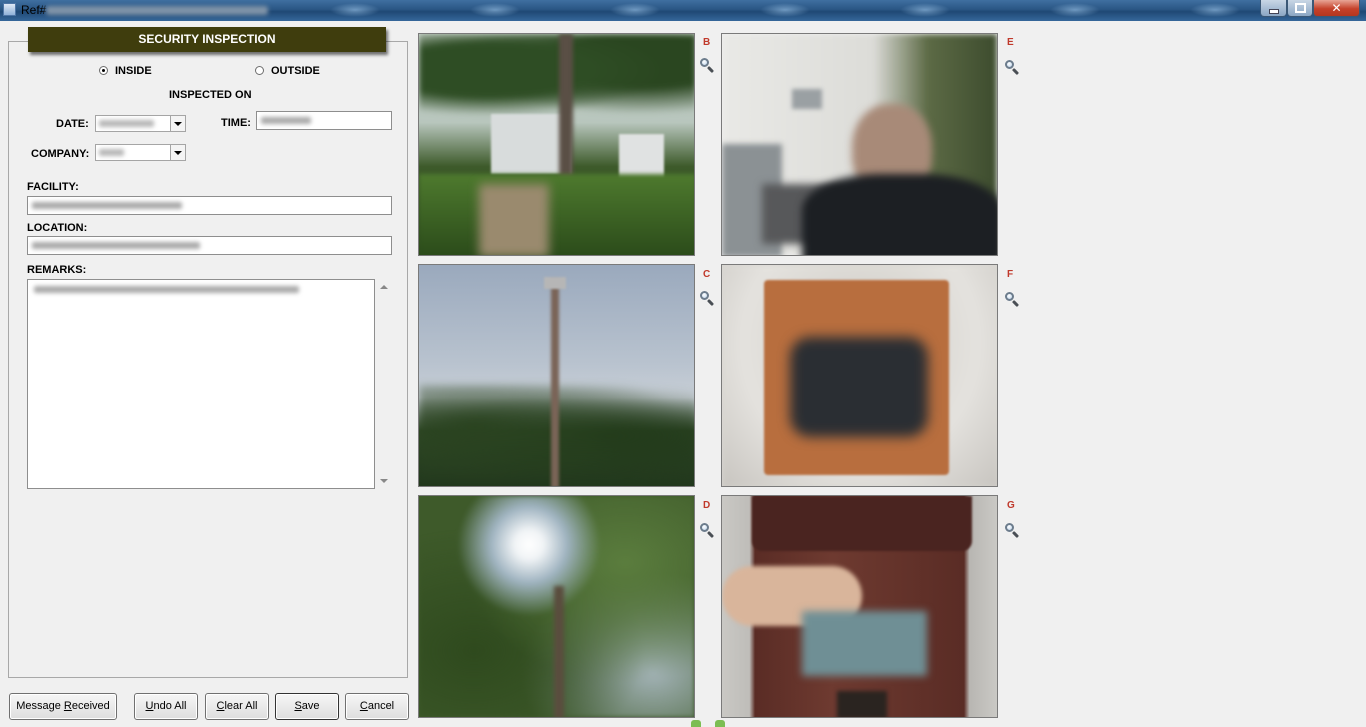 Image resolution: width=1366 pixels, height=727 pixels. I want to click on close-button: ✕, so click(1336, 8).